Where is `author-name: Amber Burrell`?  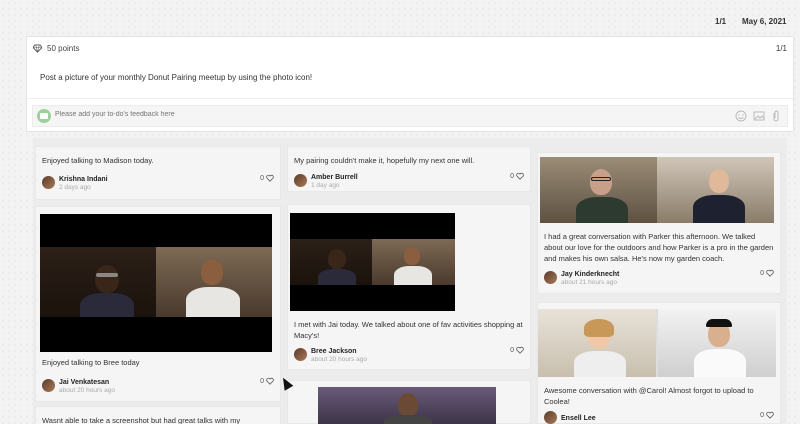 author-name: Amber Burrell is located at coordinates (334, 177).